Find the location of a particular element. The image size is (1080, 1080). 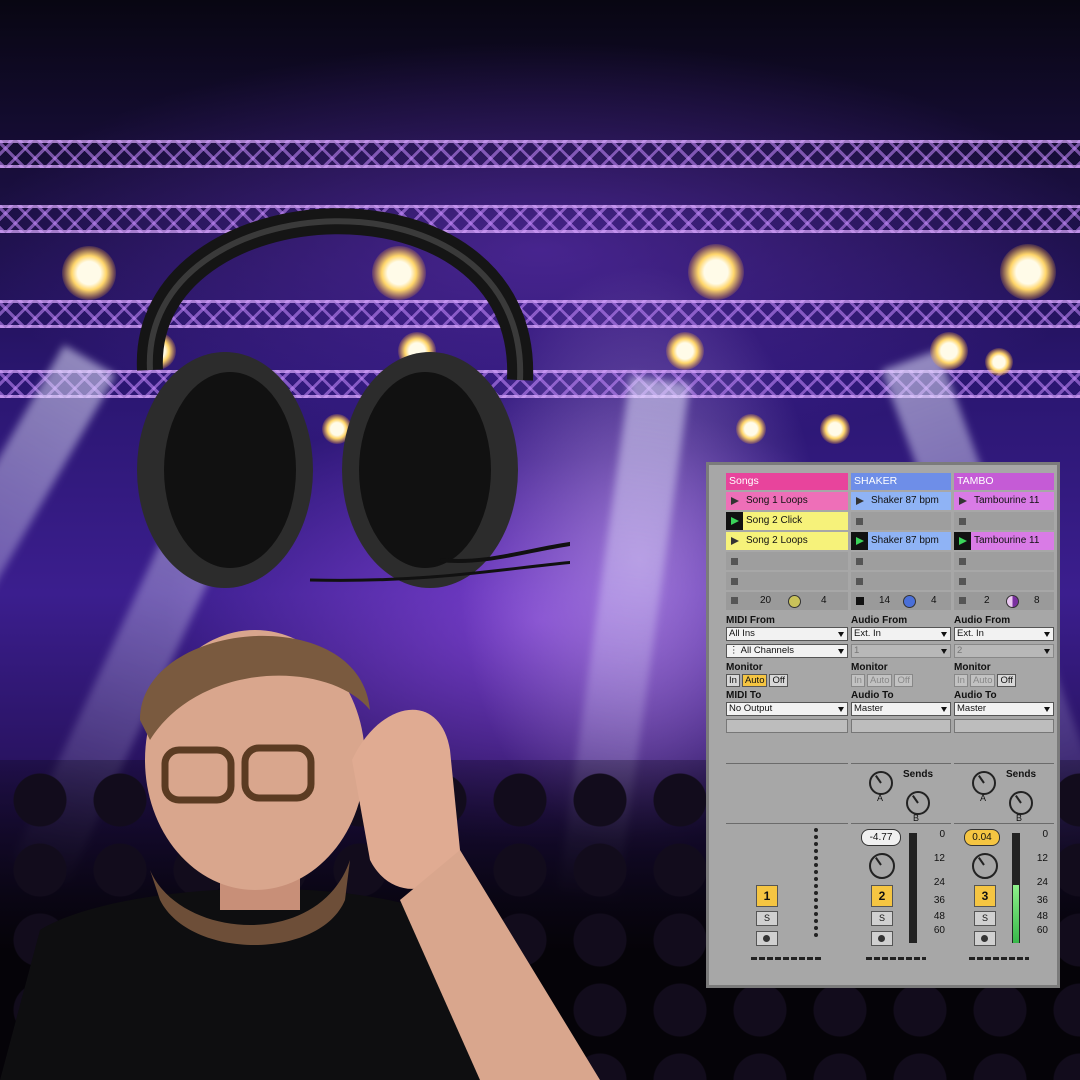

io-to-label: Audio To is located at coordinates (975, 695).